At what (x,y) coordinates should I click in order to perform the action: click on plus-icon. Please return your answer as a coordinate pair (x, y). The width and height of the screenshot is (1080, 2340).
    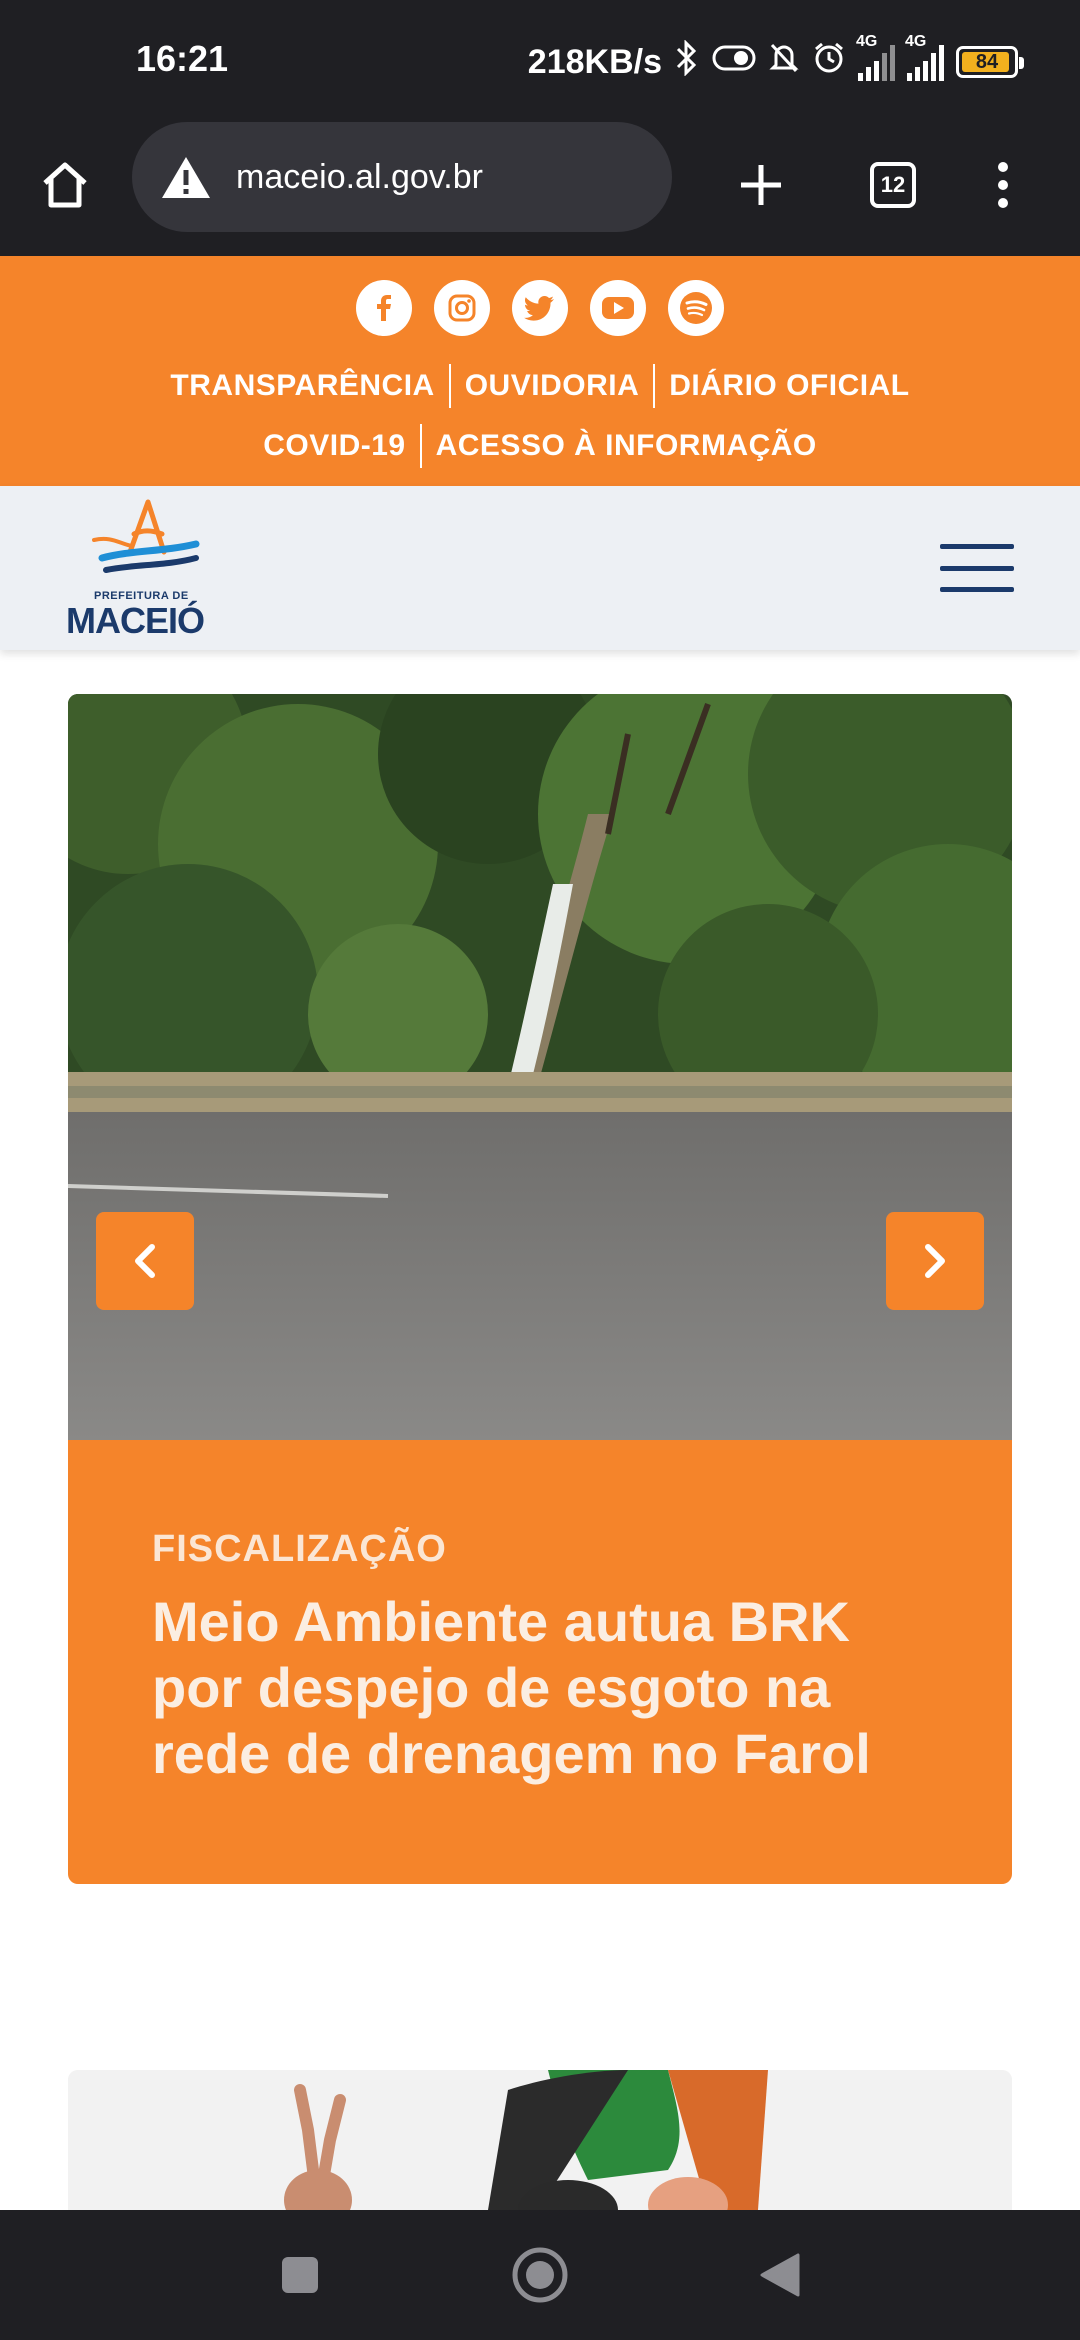
    Looking at the image, I should click on (761, 185).